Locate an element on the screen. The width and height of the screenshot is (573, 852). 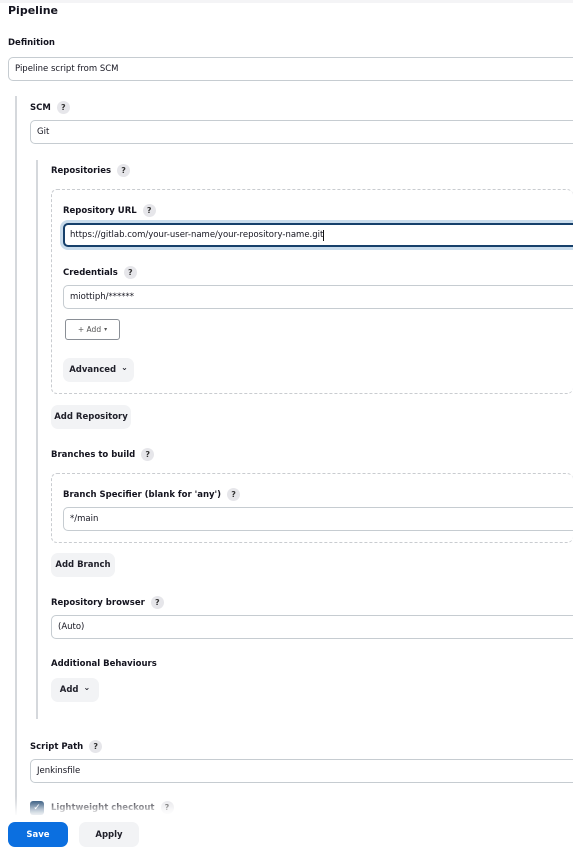
lightweight-checkout-label: Lightweight checkout ? is located at coordinates (112, 807).